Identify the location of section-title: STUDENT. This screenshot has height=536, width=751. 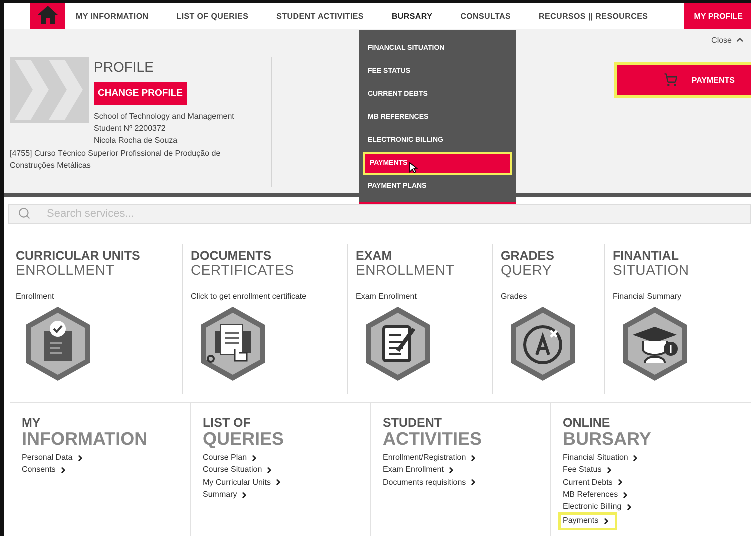
(412, 423).